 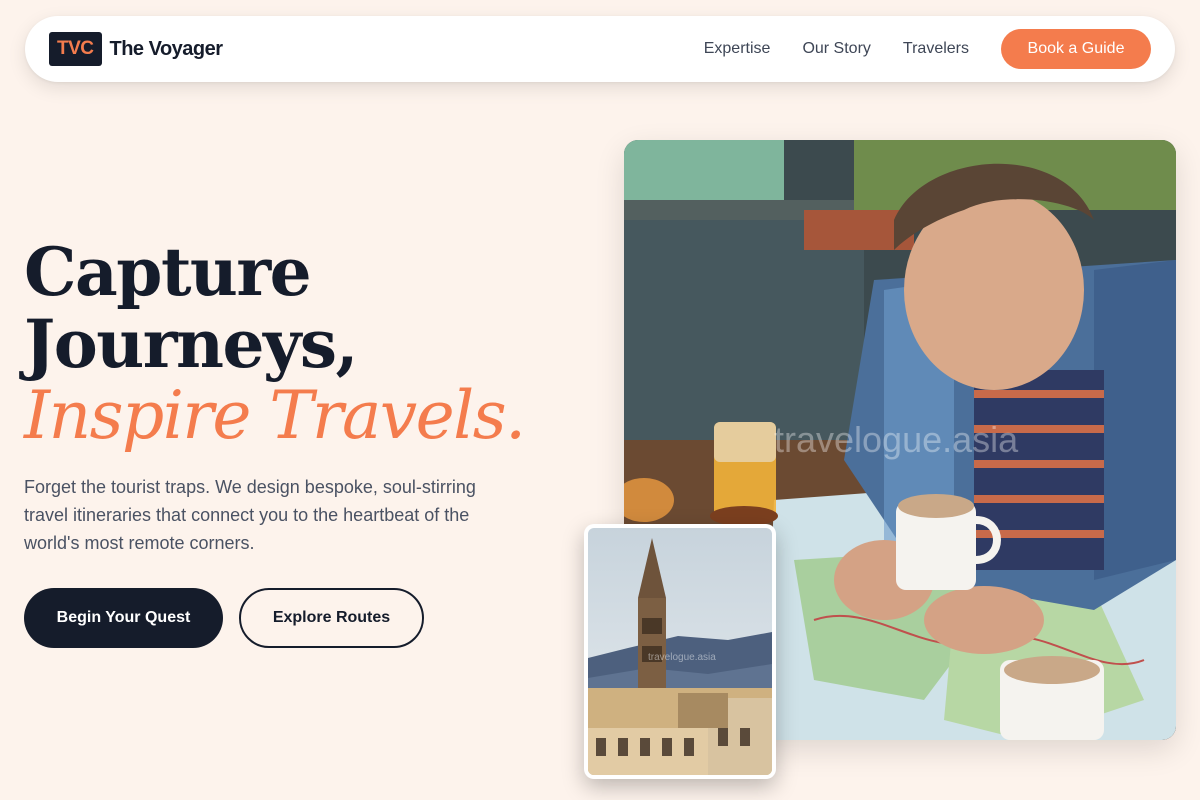 I want to click on book-guide-button: Book a Guide, so click(x=1076, y=49).